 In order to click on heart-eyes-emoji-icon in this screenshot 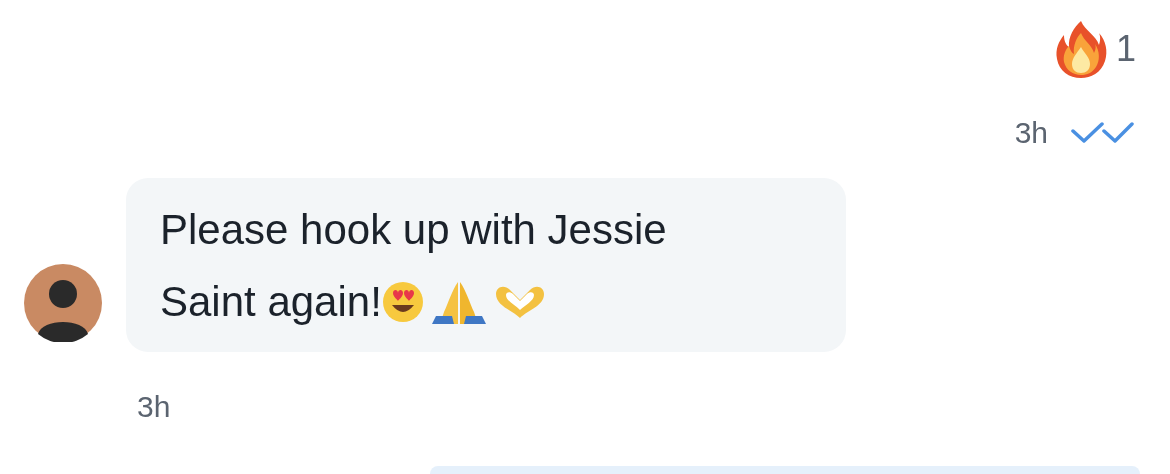, I will do `click(402, 302)`.